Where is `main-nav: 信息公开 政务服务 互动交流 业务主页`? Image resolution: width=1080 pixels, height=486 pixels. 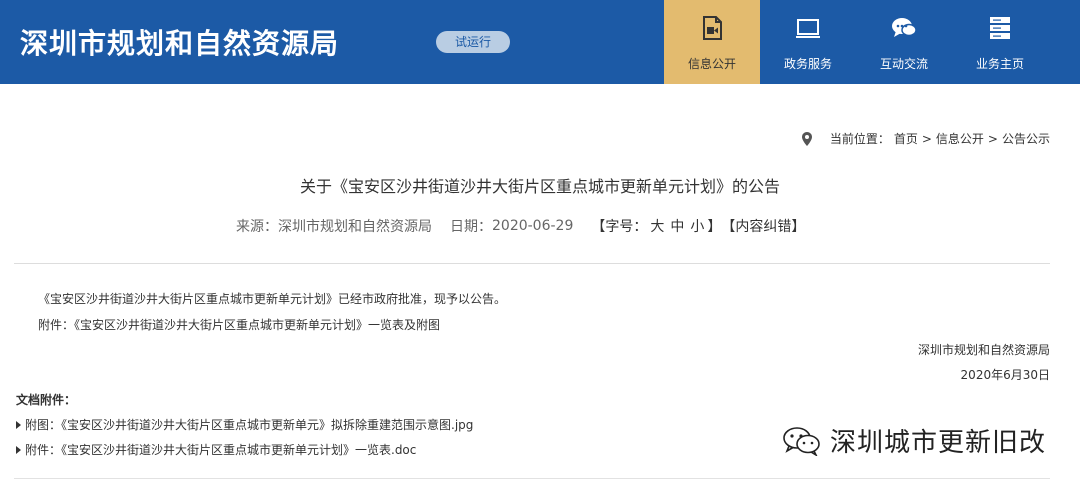
main-nav: 信息公开 政务服务 互动交流 业务主页 is located at coordinates (856, 42).